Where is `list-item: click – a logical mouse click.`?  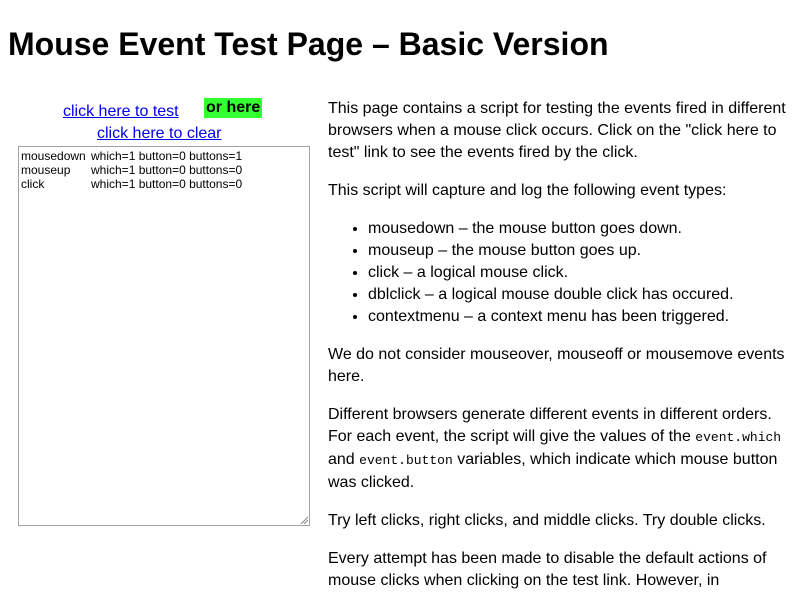 list-item: click – a logical mouse click. is located at coordinates (578, 273).